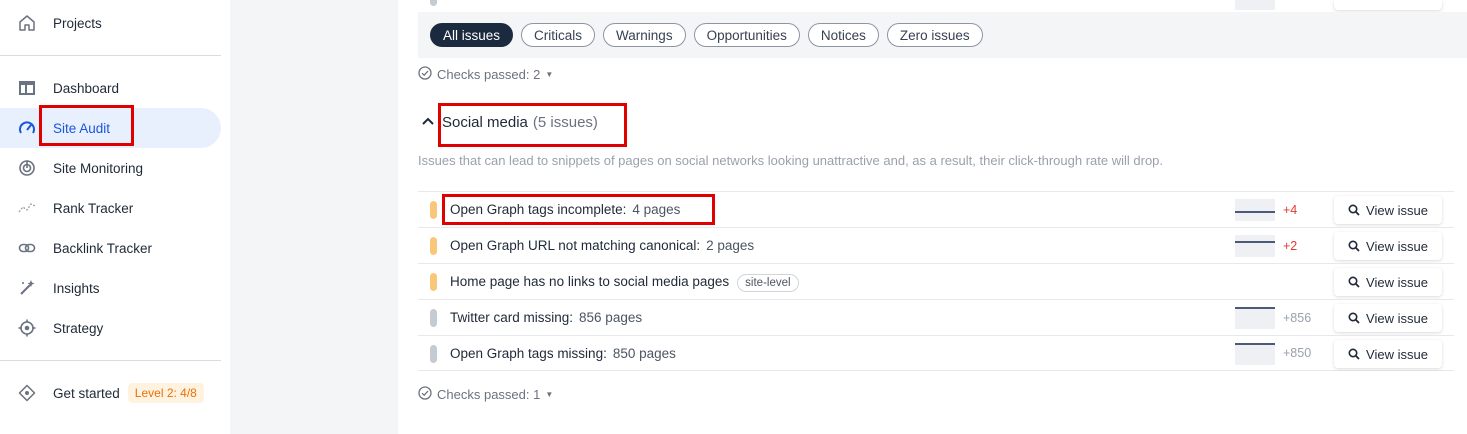 Image resolution: width=1467 pixels, height=434 pixels. Describe the element at coordinates (563, 353) in the screenshot. I see `issue-name: Open Graph tags missing: 850 pages` at that location.